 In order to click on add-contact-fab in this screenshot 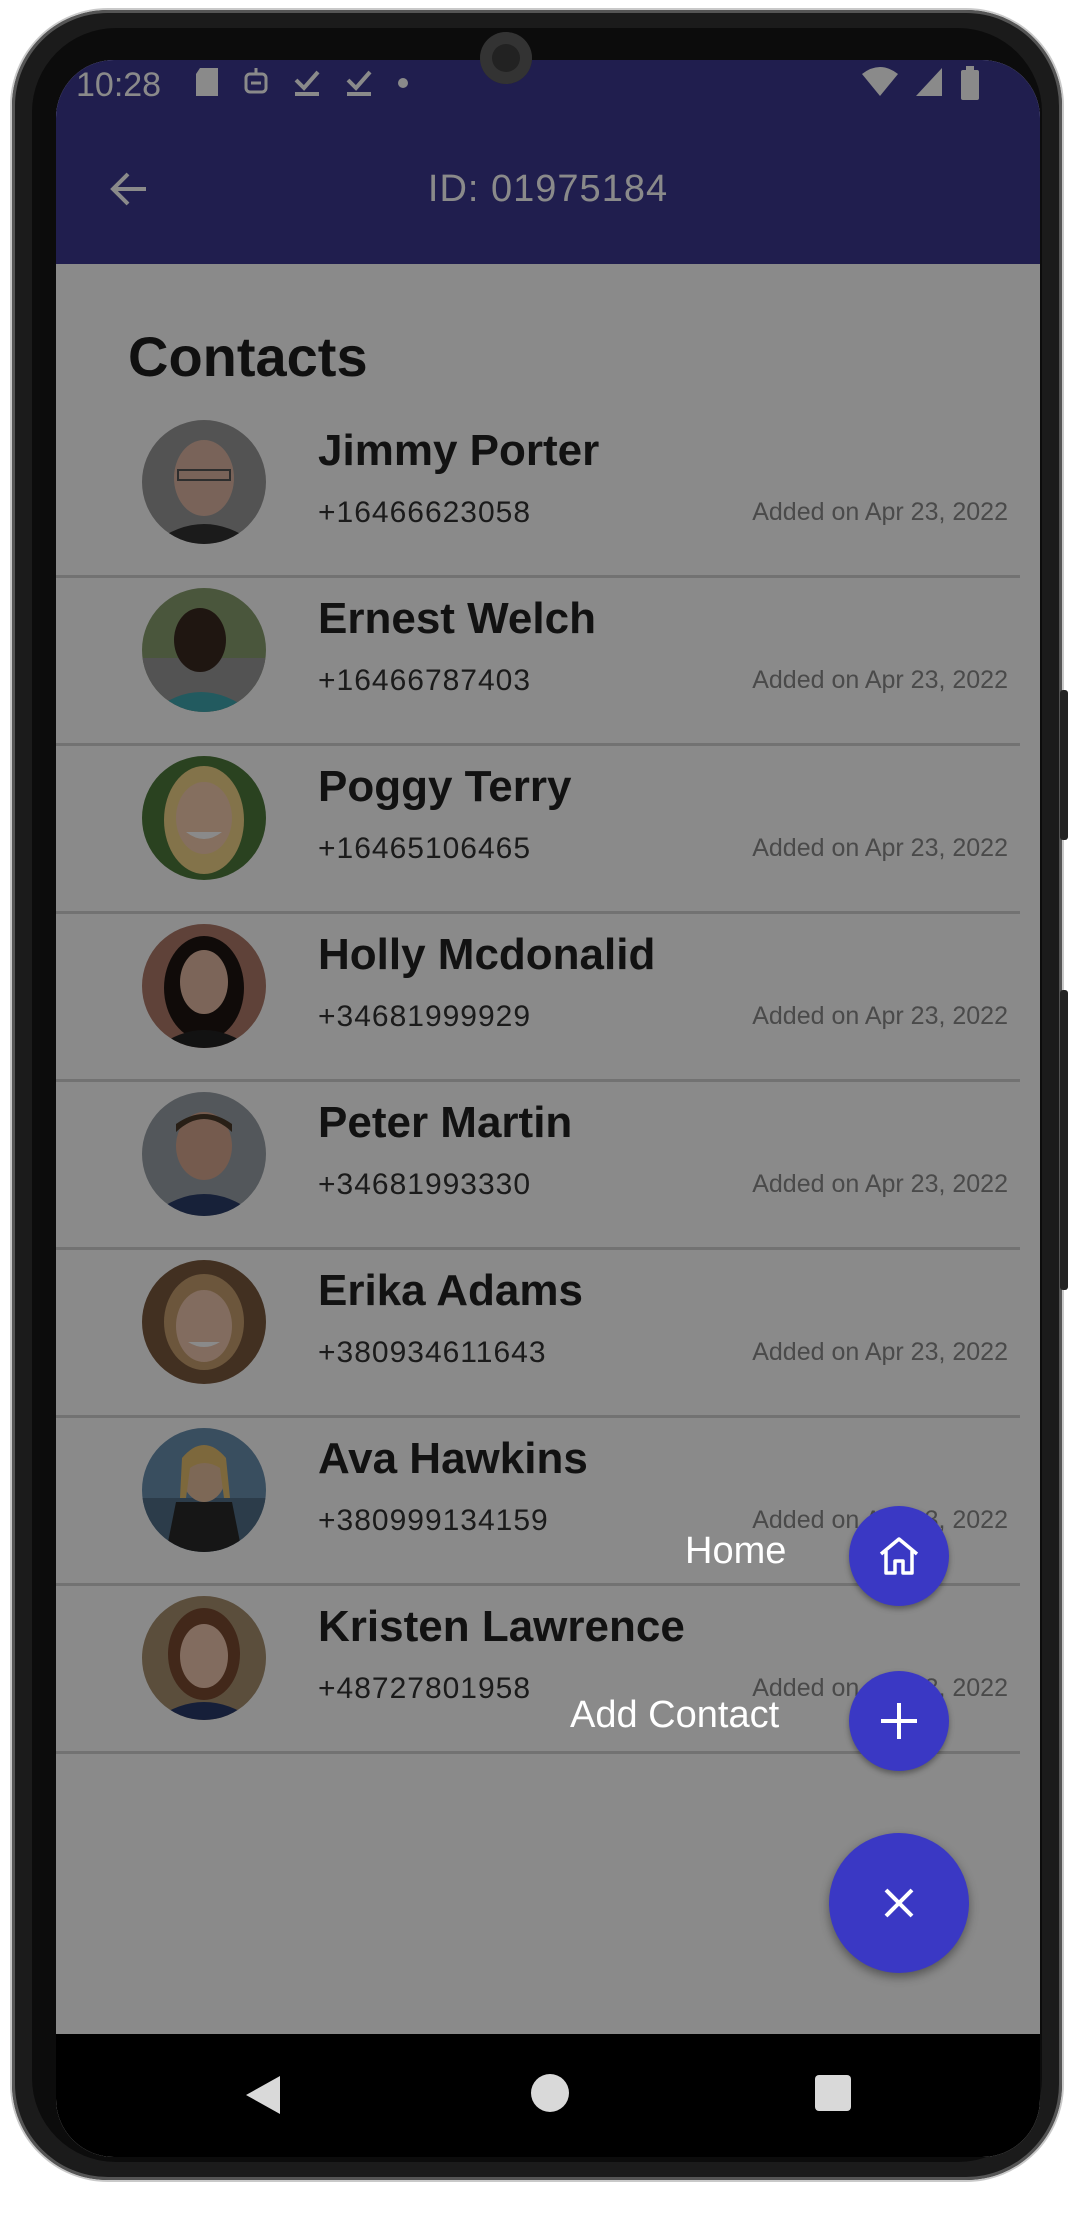, I will do `click(899, 1721)`.